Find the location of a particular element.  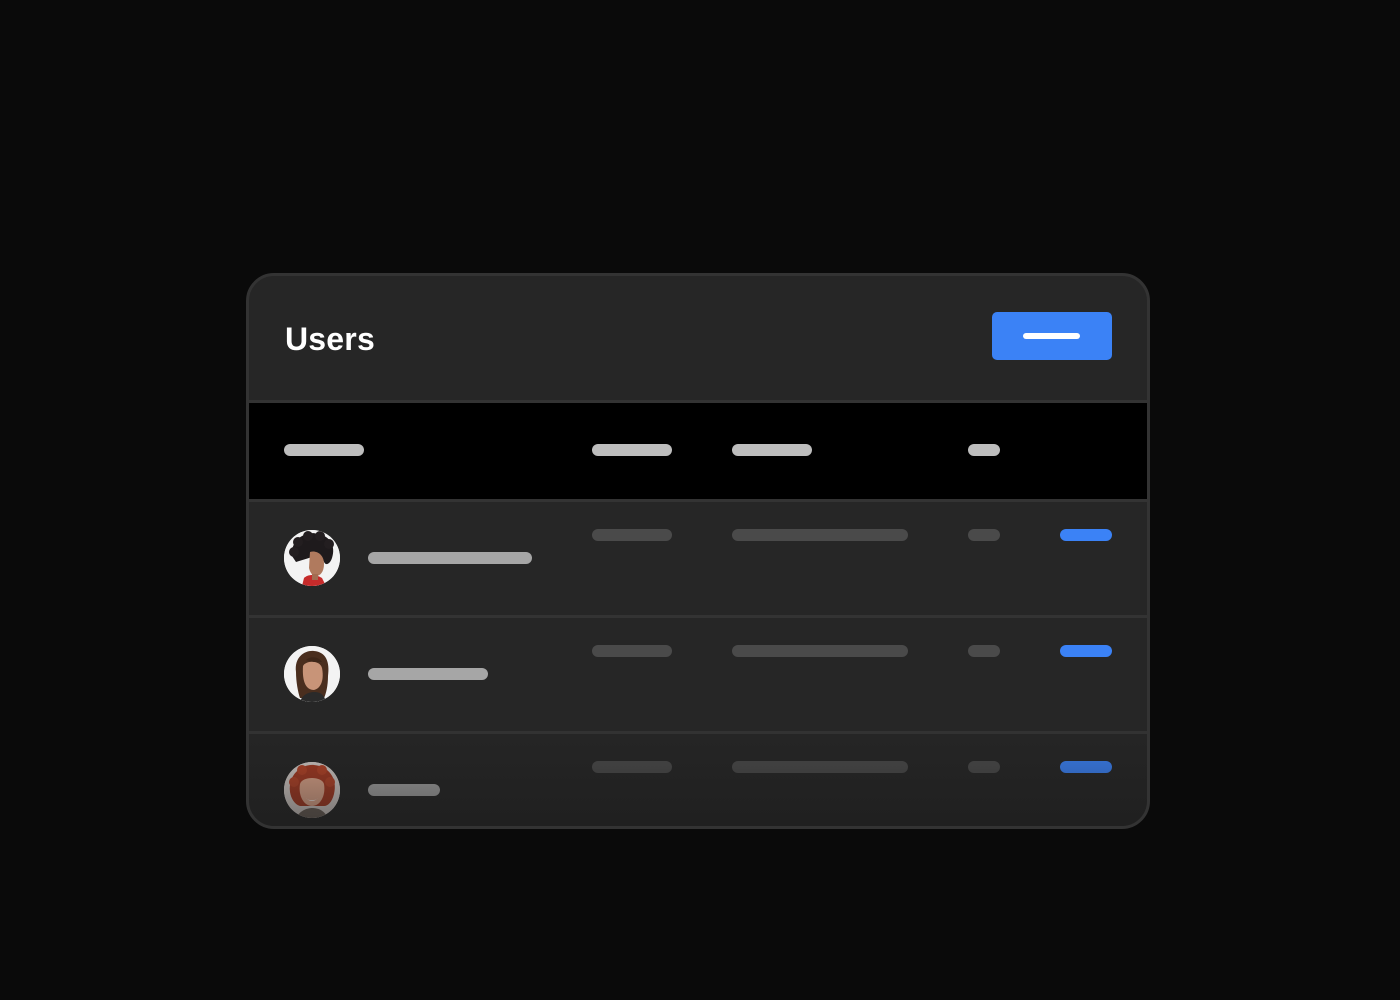

card-header: Users is located at coordinates (698, 339).